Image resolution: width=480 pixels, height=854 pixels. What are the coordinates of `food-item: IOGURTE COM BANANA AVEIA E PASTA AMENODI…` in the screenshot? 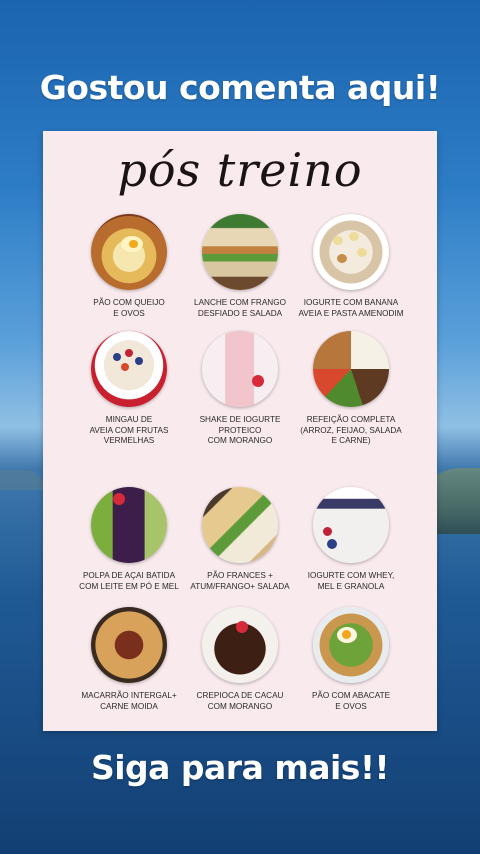 It's located at (351, 266).